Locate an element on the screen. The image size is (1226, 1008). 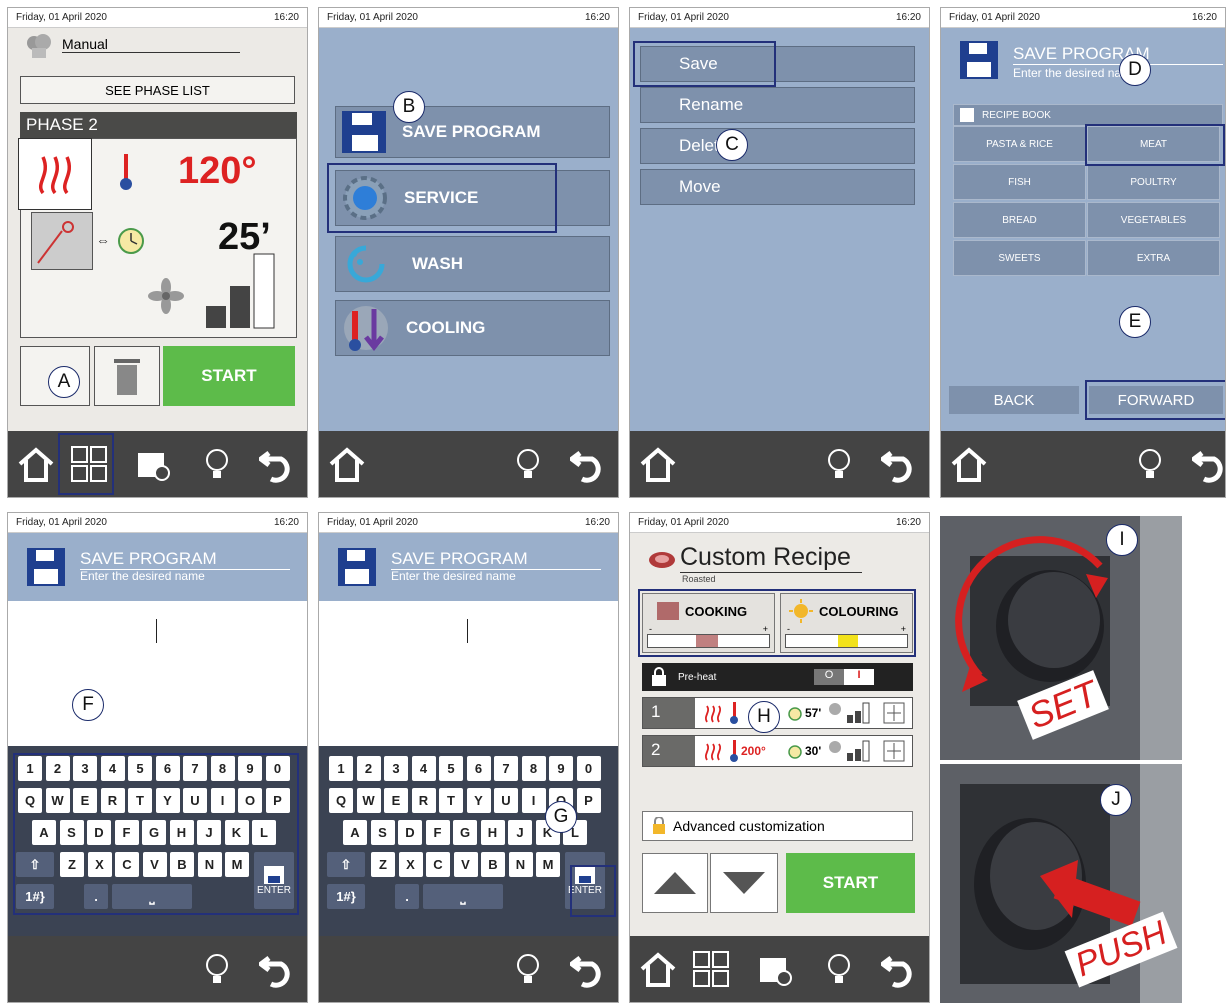
key-4: 4 is located at coordinates (423, 768).